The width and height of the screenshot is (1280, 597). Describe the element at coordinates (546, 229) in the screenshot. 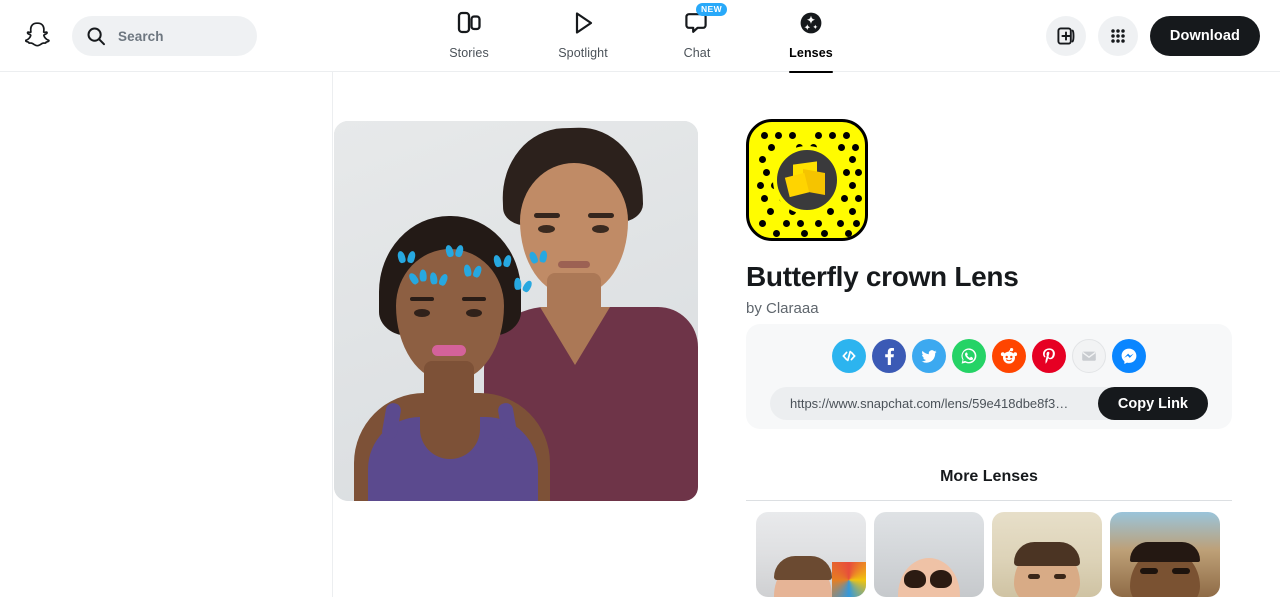

I see `man-eye-left` at that location.